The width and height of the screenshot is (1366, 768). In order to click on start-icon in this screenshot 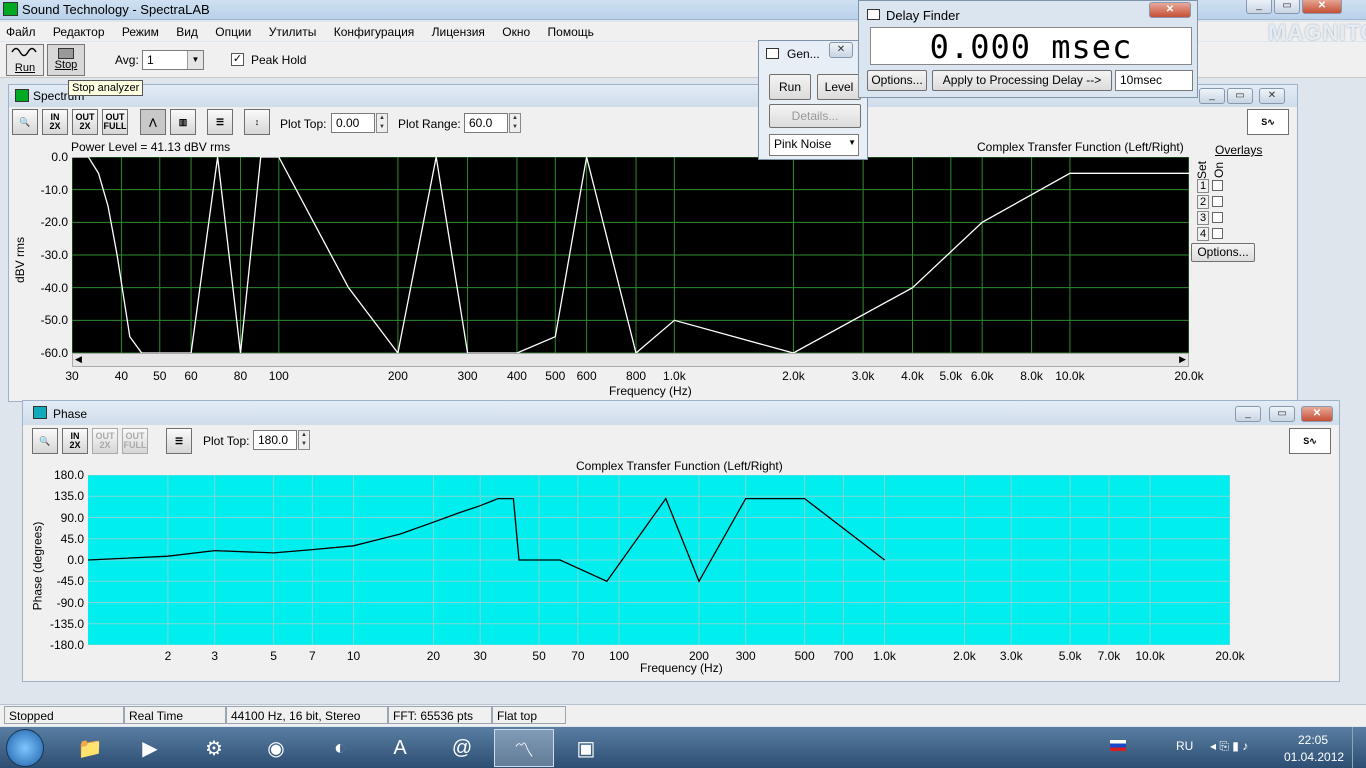, I will do `click(25, 748)`.